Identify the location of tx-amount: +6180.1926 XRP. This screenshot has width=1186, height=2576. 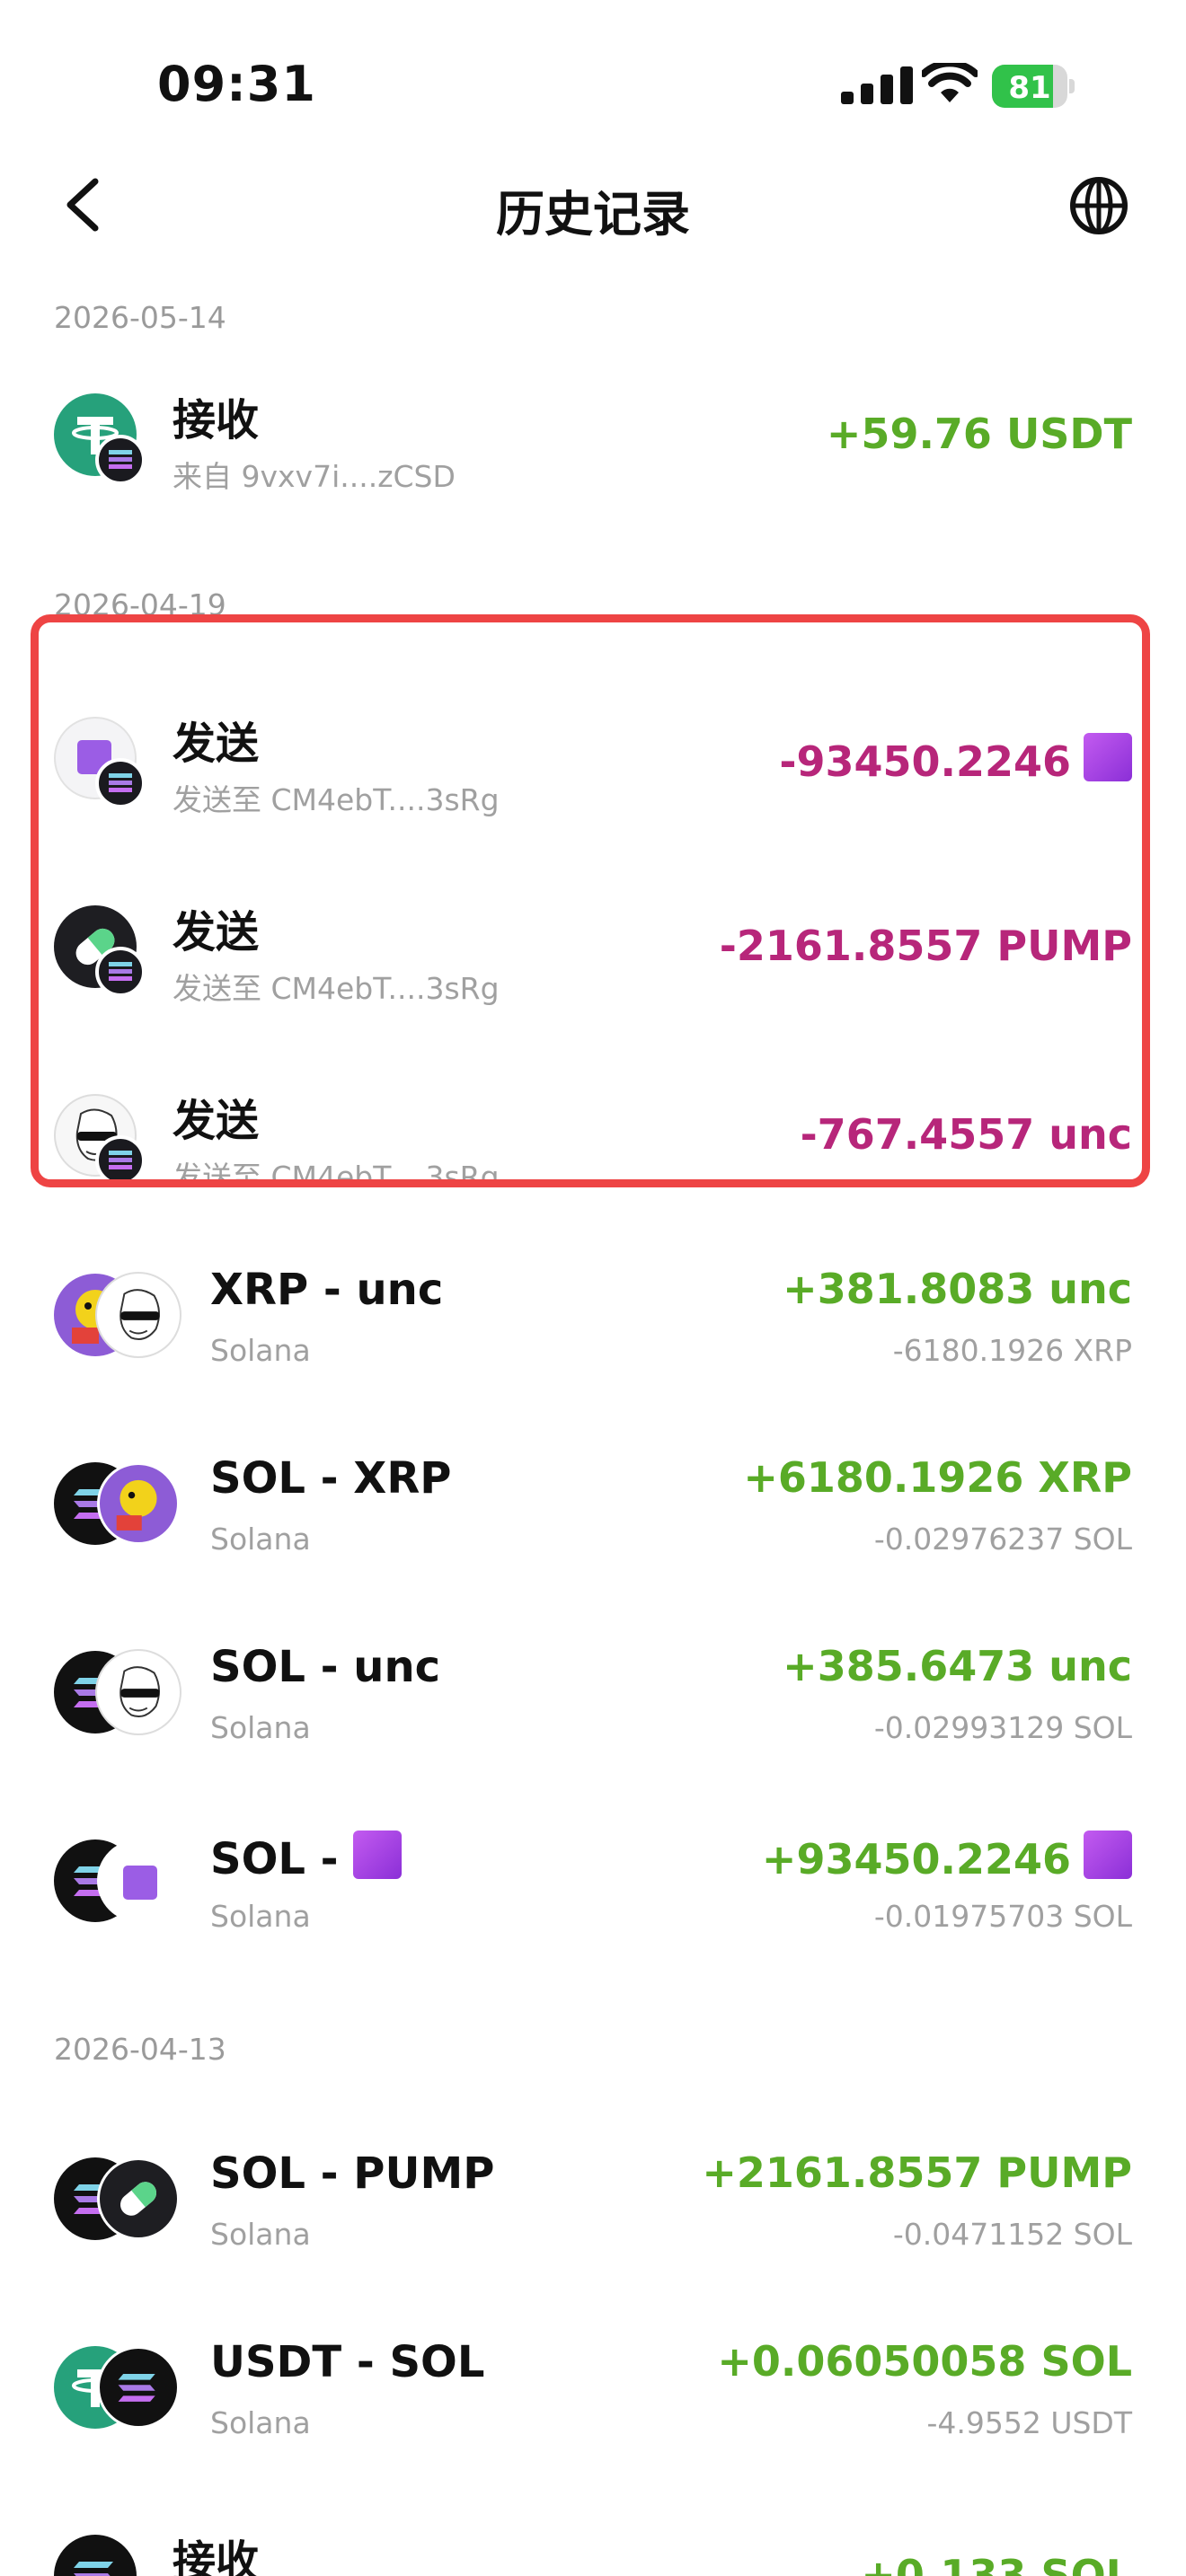
(937, 1477).